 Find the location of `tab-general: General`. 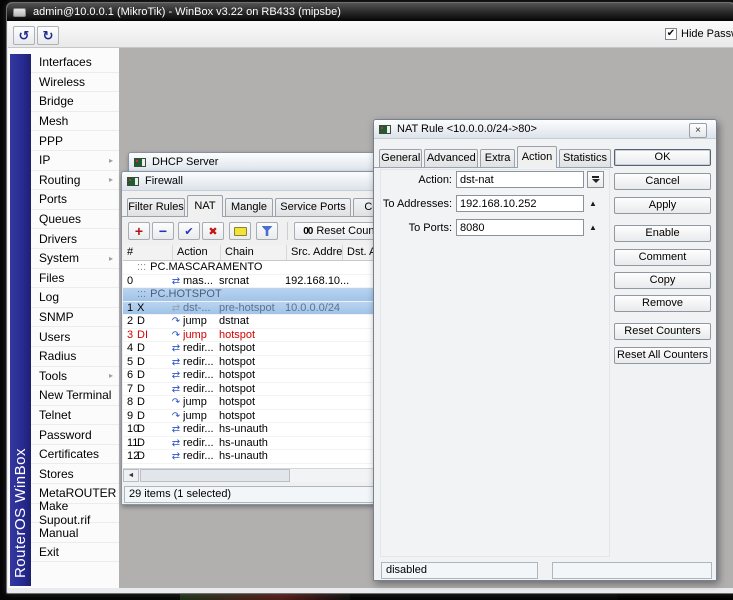

tab-general: General is located at coordinates (401, 158).